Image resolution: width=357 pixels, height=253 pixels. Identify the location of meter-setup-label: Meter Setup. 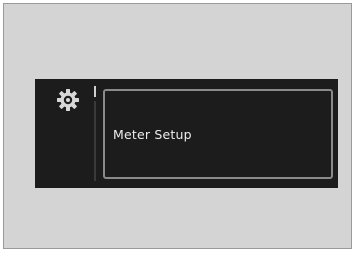
(152, 134).